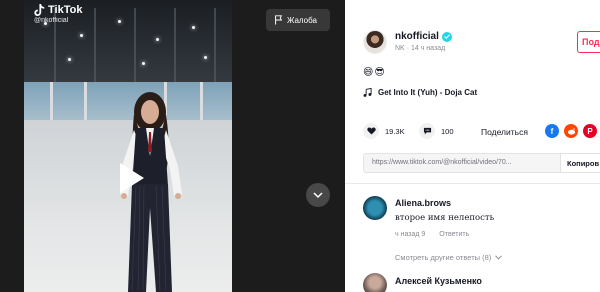 This screenshot has width=600, height=292. What do you see at coordinates (427, 131) in the screenshot?
I see `comment-bubble-icon` at bounding box center [427, 131].